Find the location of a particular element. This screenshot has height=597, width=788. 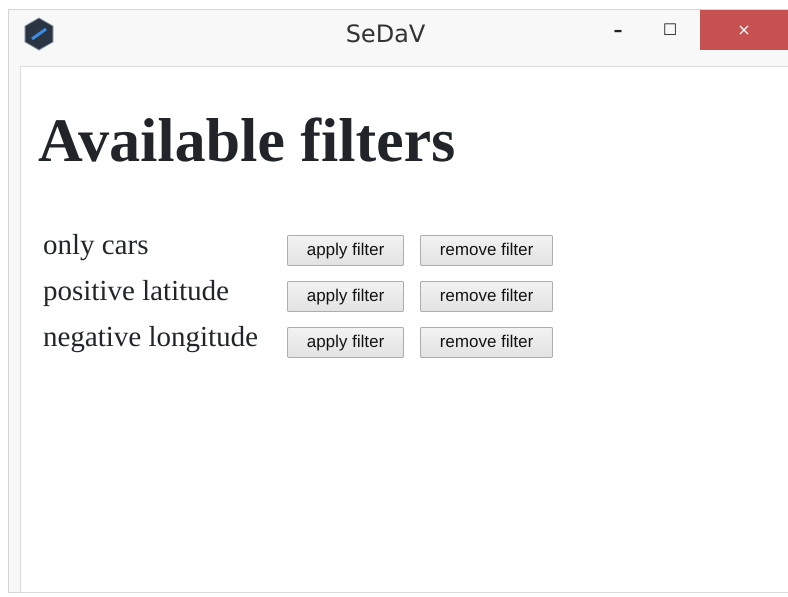

maximize-button: ☐ is located at coordinates (670, 30).